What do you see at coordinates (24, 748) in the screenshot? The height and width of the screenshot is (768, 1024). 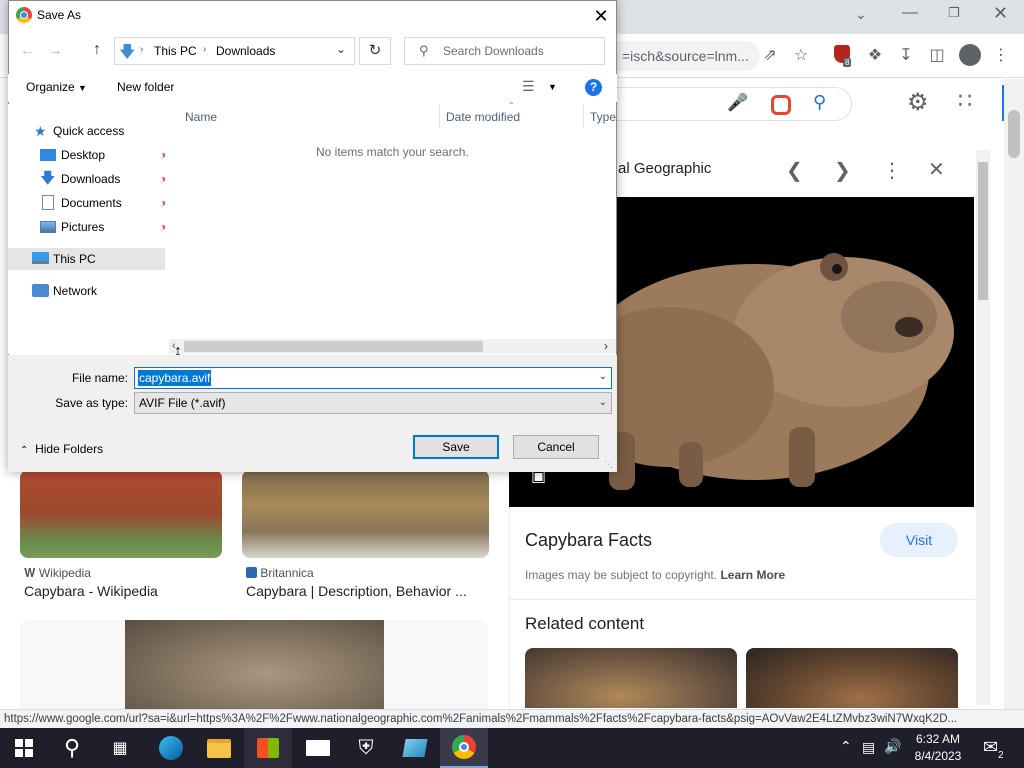 I see `start-button` at bounding box center [24, 748].